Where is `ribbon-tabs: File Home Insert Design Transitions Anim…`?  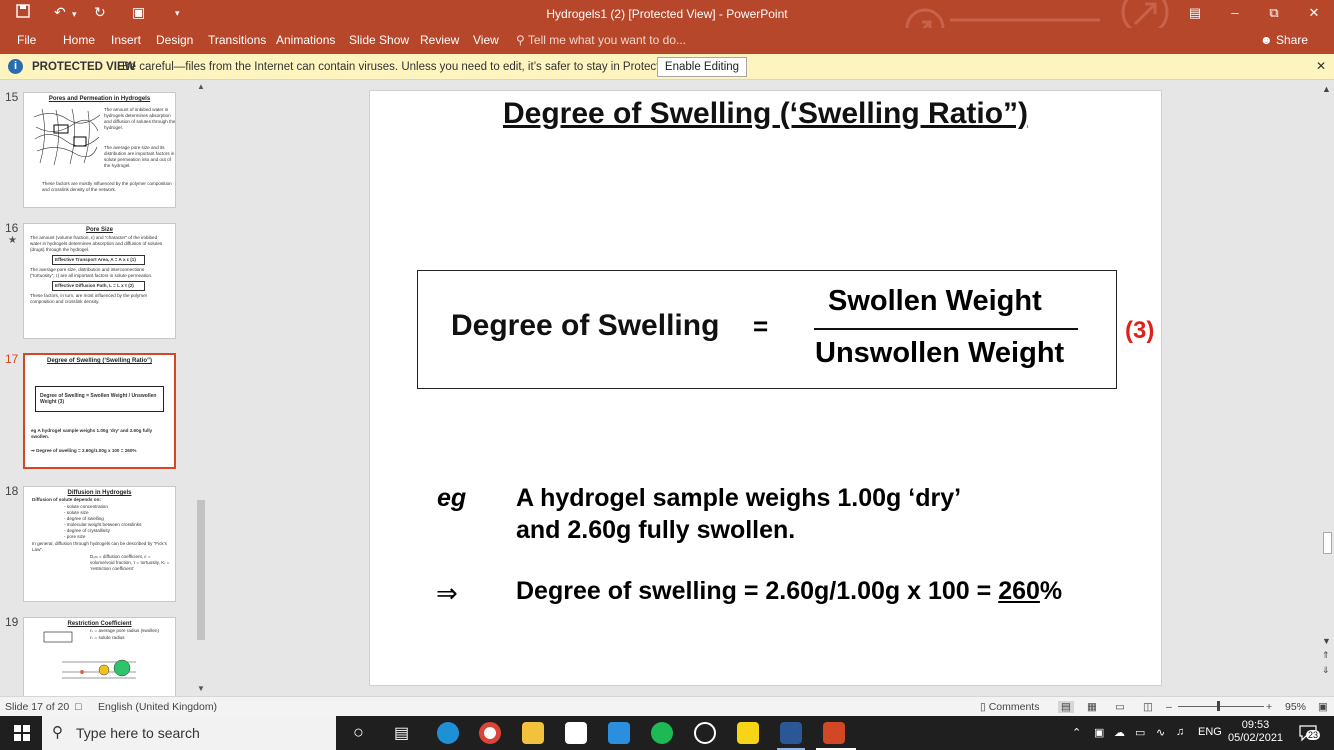 ribbon-tabs: File Home Insert Design Transitions Anim… is located at coordinates (667, 41).